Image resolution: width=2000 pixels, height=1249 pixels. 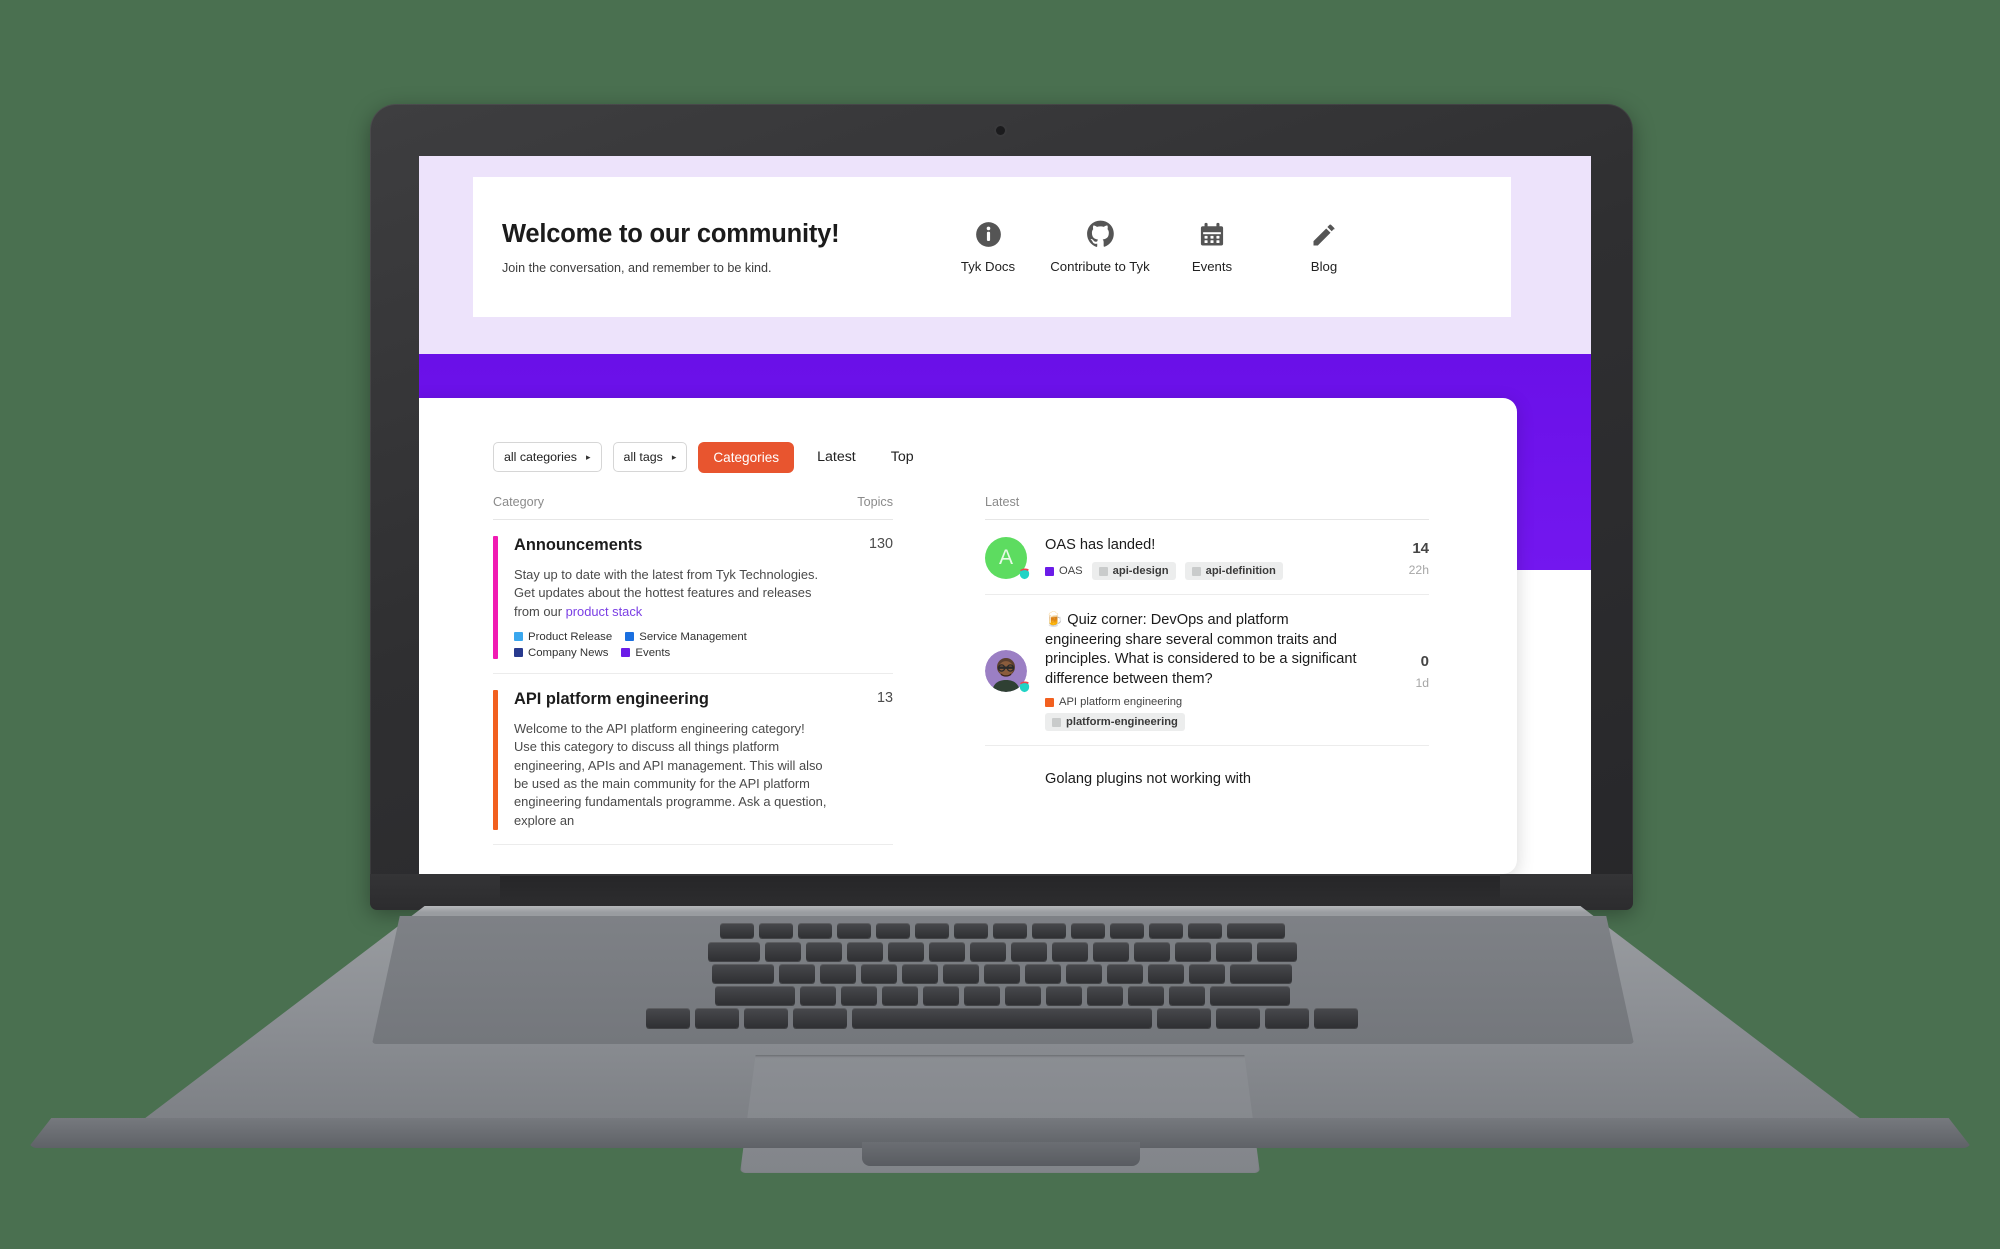 I want to click on category-swatch, so click(x=1049, y=571).